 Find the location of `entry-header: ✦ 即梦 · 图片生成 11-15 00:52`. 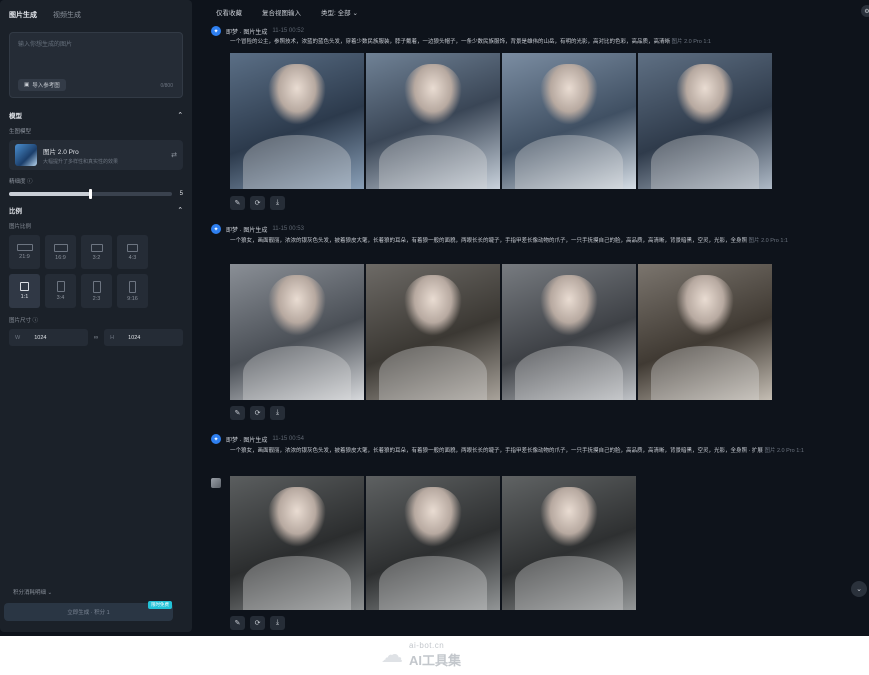

entry-header: ✦ 即梦 · 图片生成 11-15 00:52 is located at coordinates (257, 31).